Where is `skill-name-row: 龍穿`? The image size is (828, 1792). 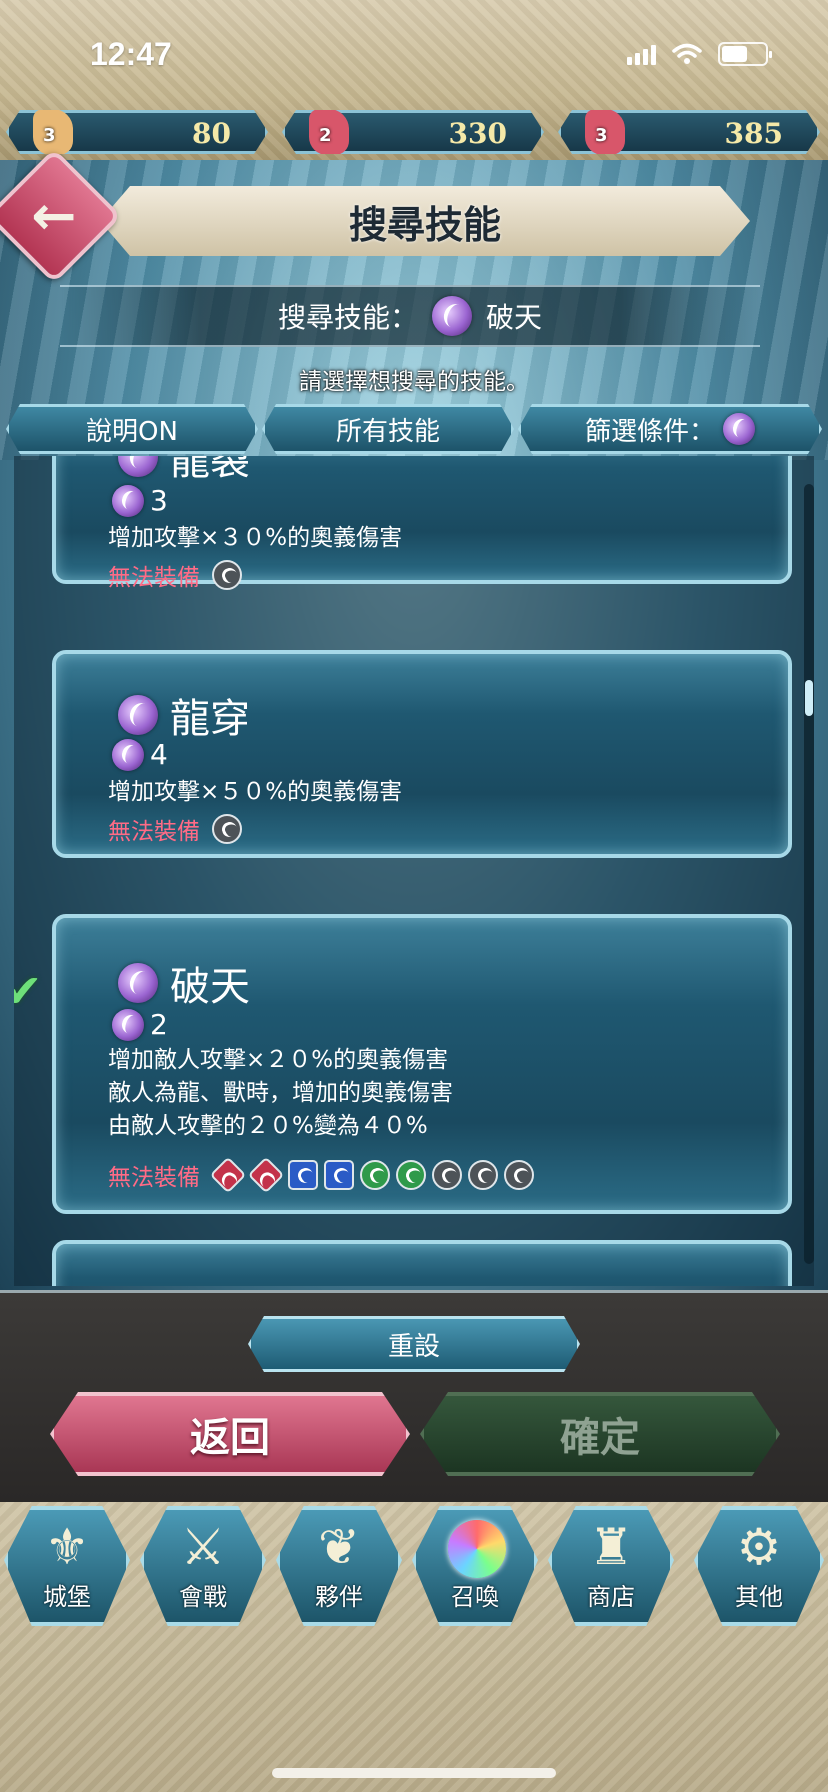
skill-name-row: 龍穿 is located at coordinates (184, 715).